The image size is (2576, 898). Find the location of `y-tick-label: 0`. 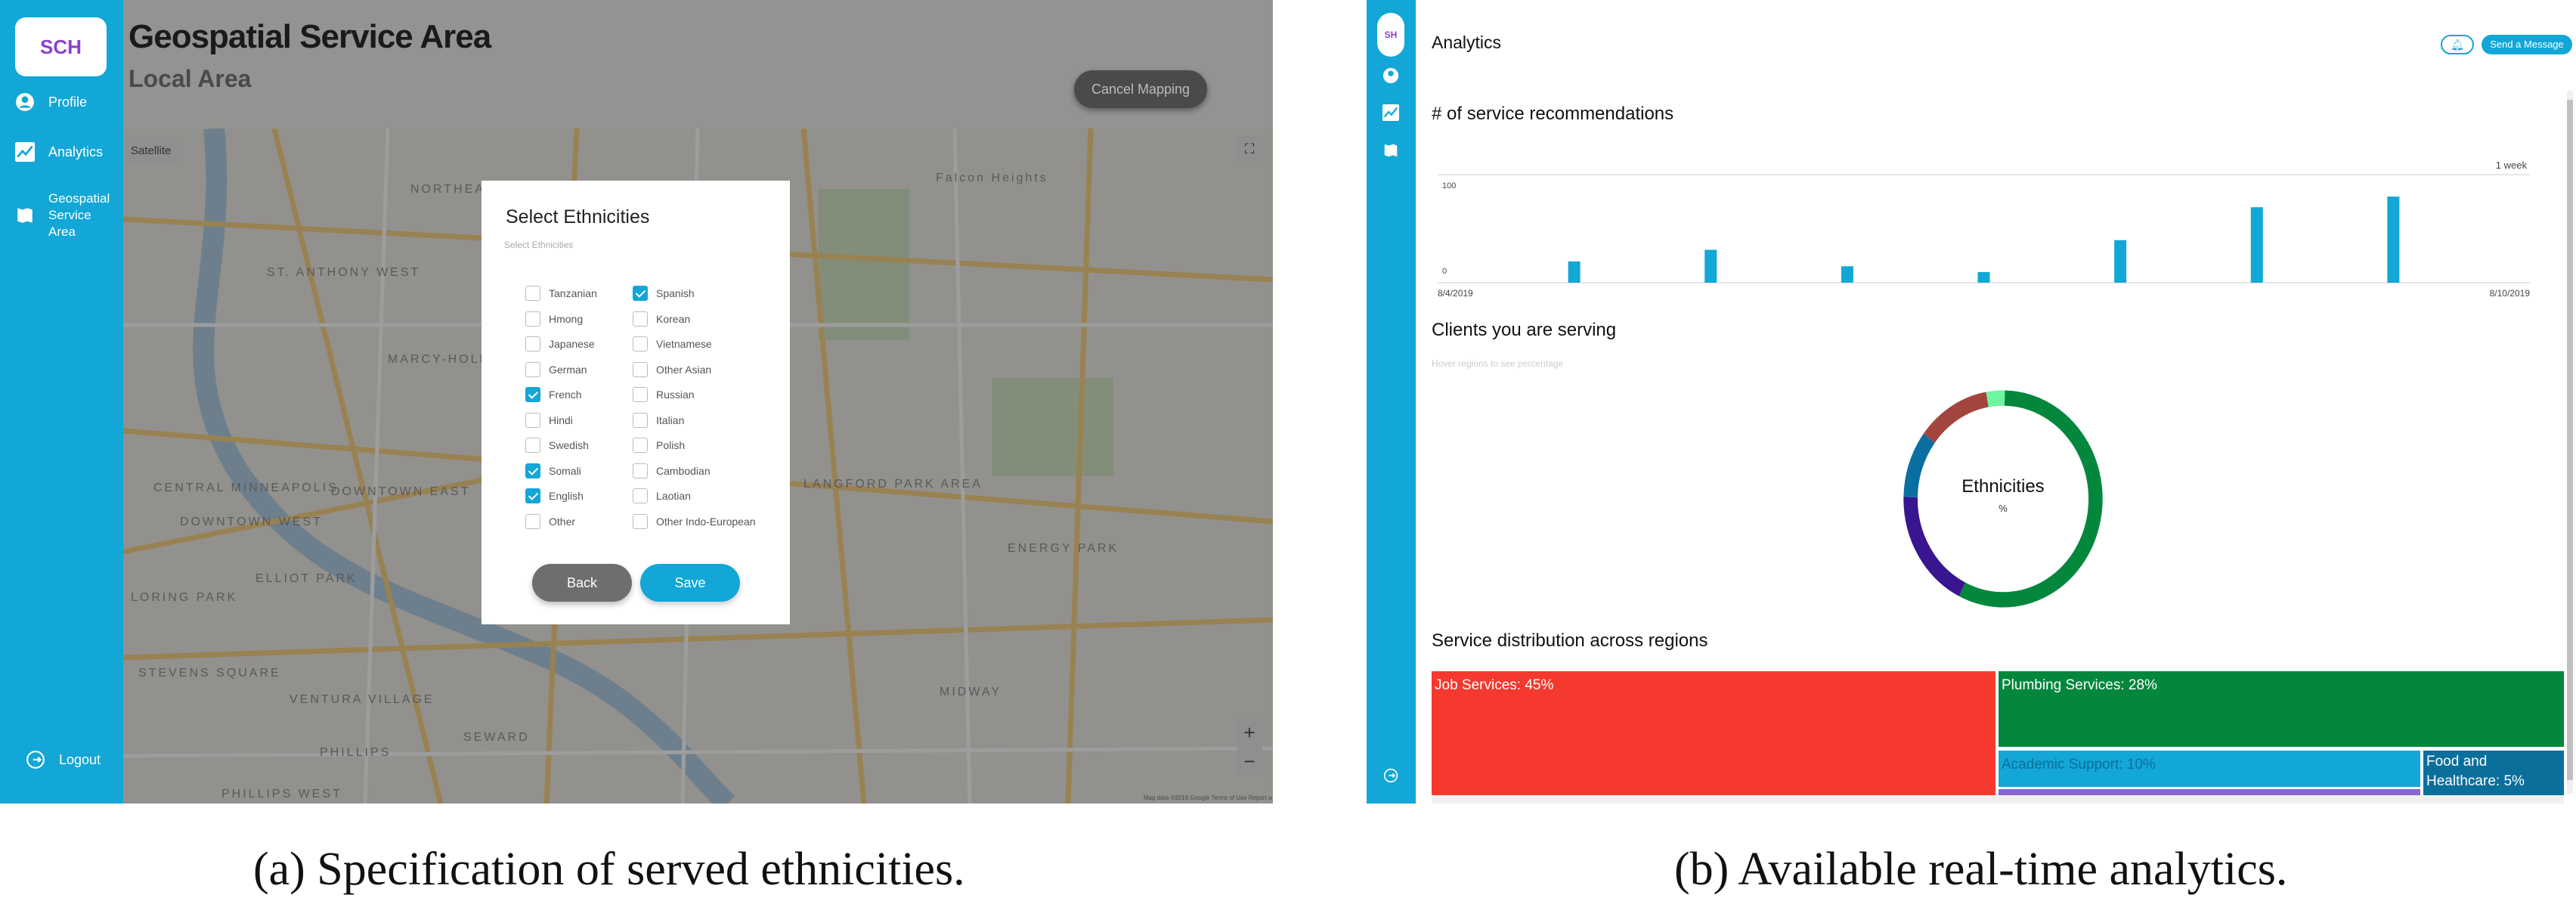

y-tick-label: 0 is located at coordinates (1444, 271).